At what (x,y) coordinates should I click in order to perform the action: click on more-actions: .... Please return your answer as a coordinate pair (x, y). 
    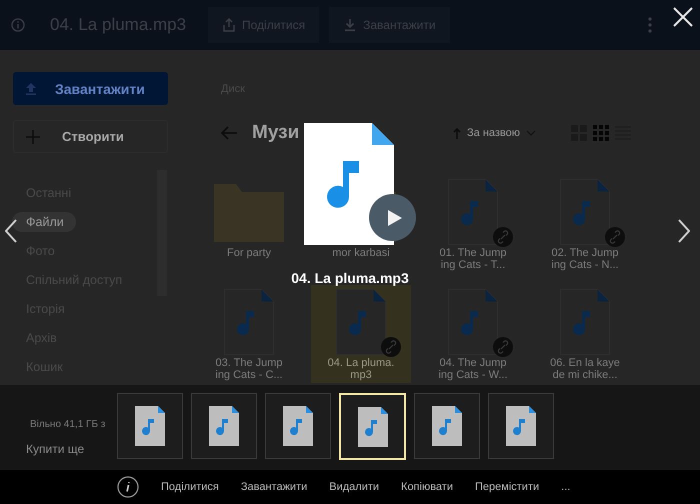
    Looking at the image, I should click on (565, 487).